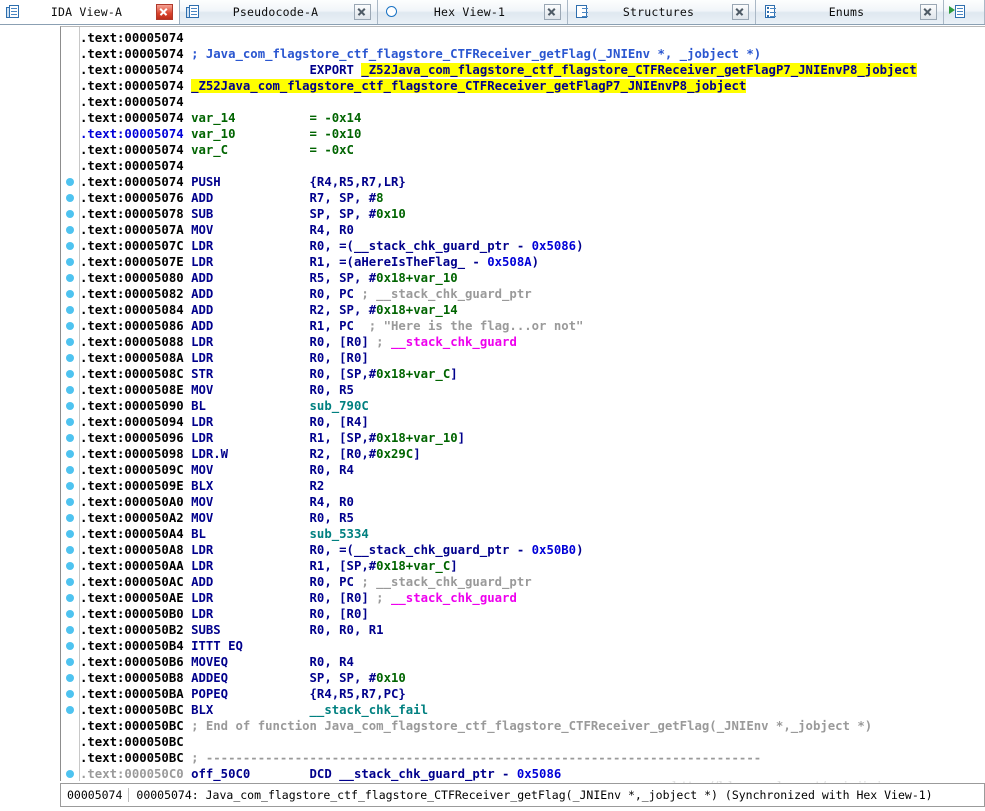  Describe the element at coordinates (532, 534) in the screenshot. I see `disassembly-line: .text:000050A4 BL sub_5334` at that location.